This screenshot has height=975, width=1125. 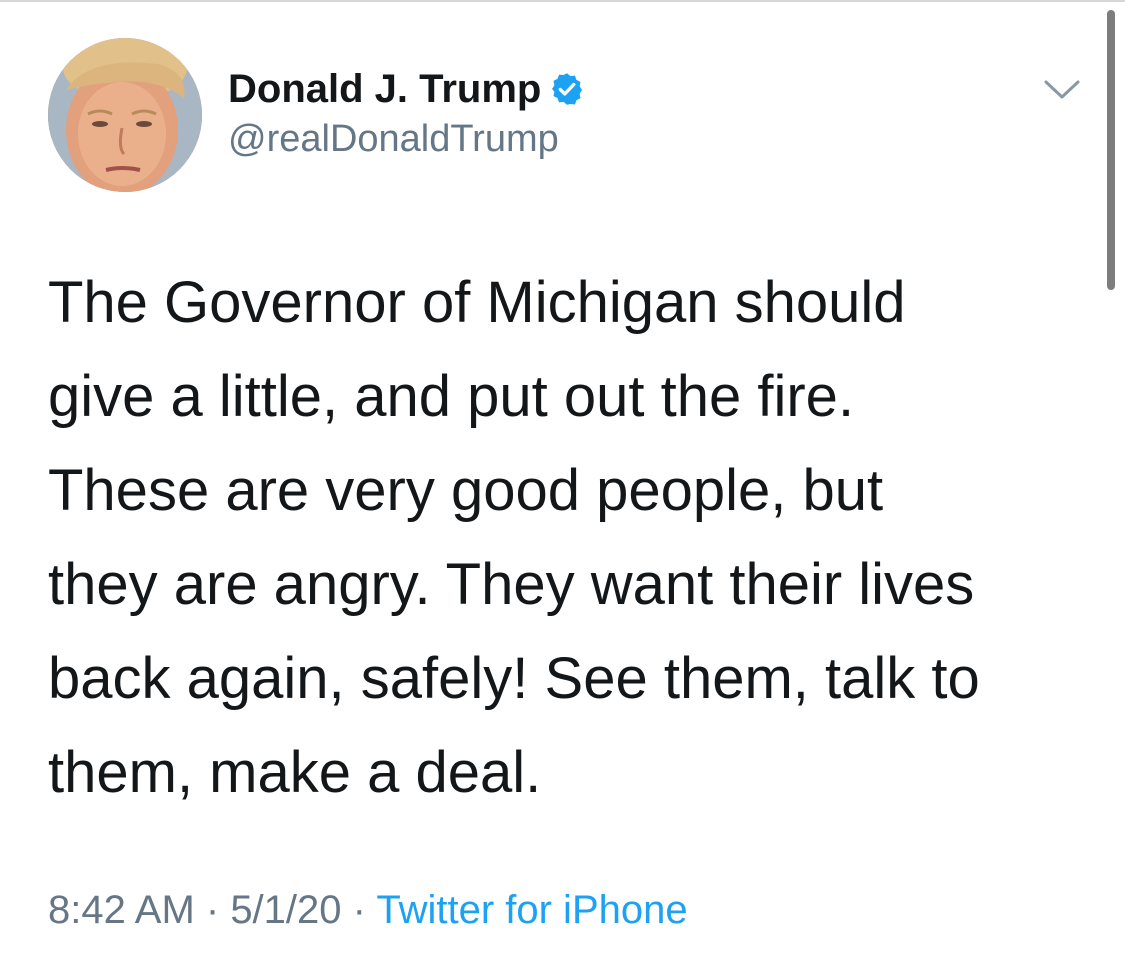 What do you see at coordinates (1062, 90) in the screenshot?
I see `chevron-down-icon` at bounding box center [1062, 90].